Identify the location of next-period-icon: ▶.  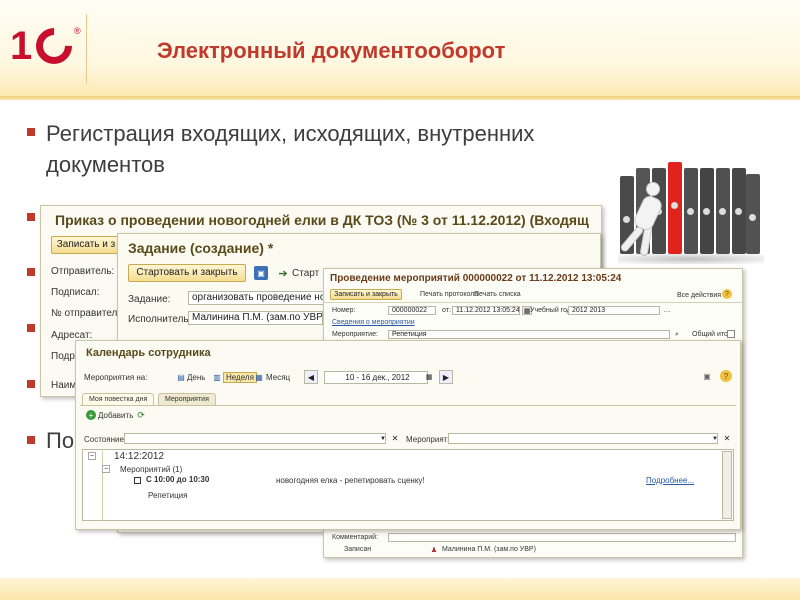
(446, 377).